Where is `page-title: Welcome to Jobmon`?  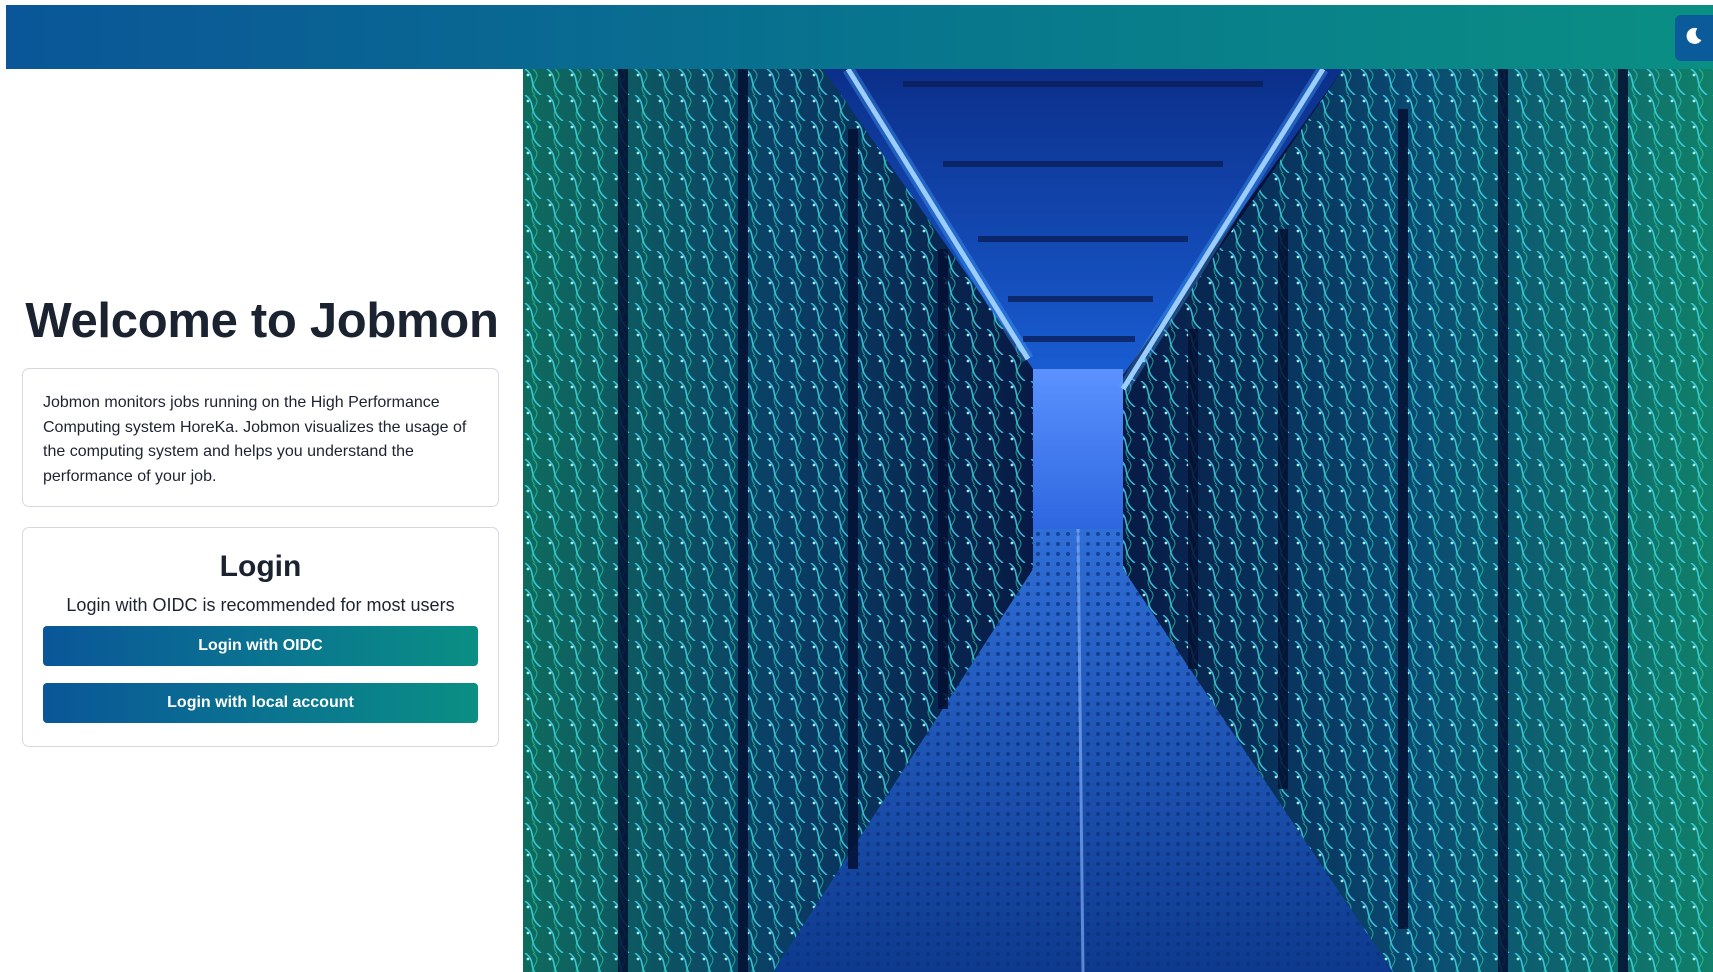
page-title: Welcome to Jobmon is located at coordinates (262, 321).